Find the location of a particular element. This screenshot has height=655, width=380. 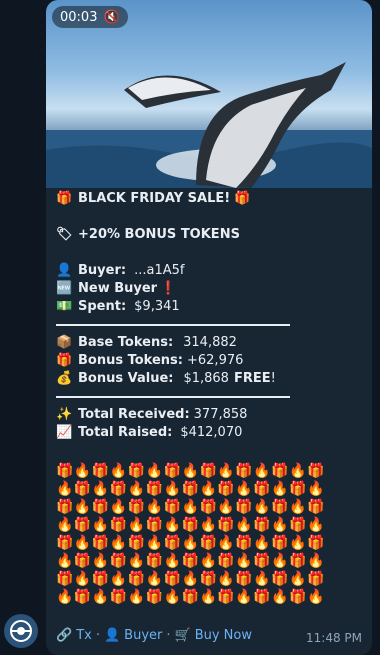

free-bang: ! is located at coordinates (273, 378).